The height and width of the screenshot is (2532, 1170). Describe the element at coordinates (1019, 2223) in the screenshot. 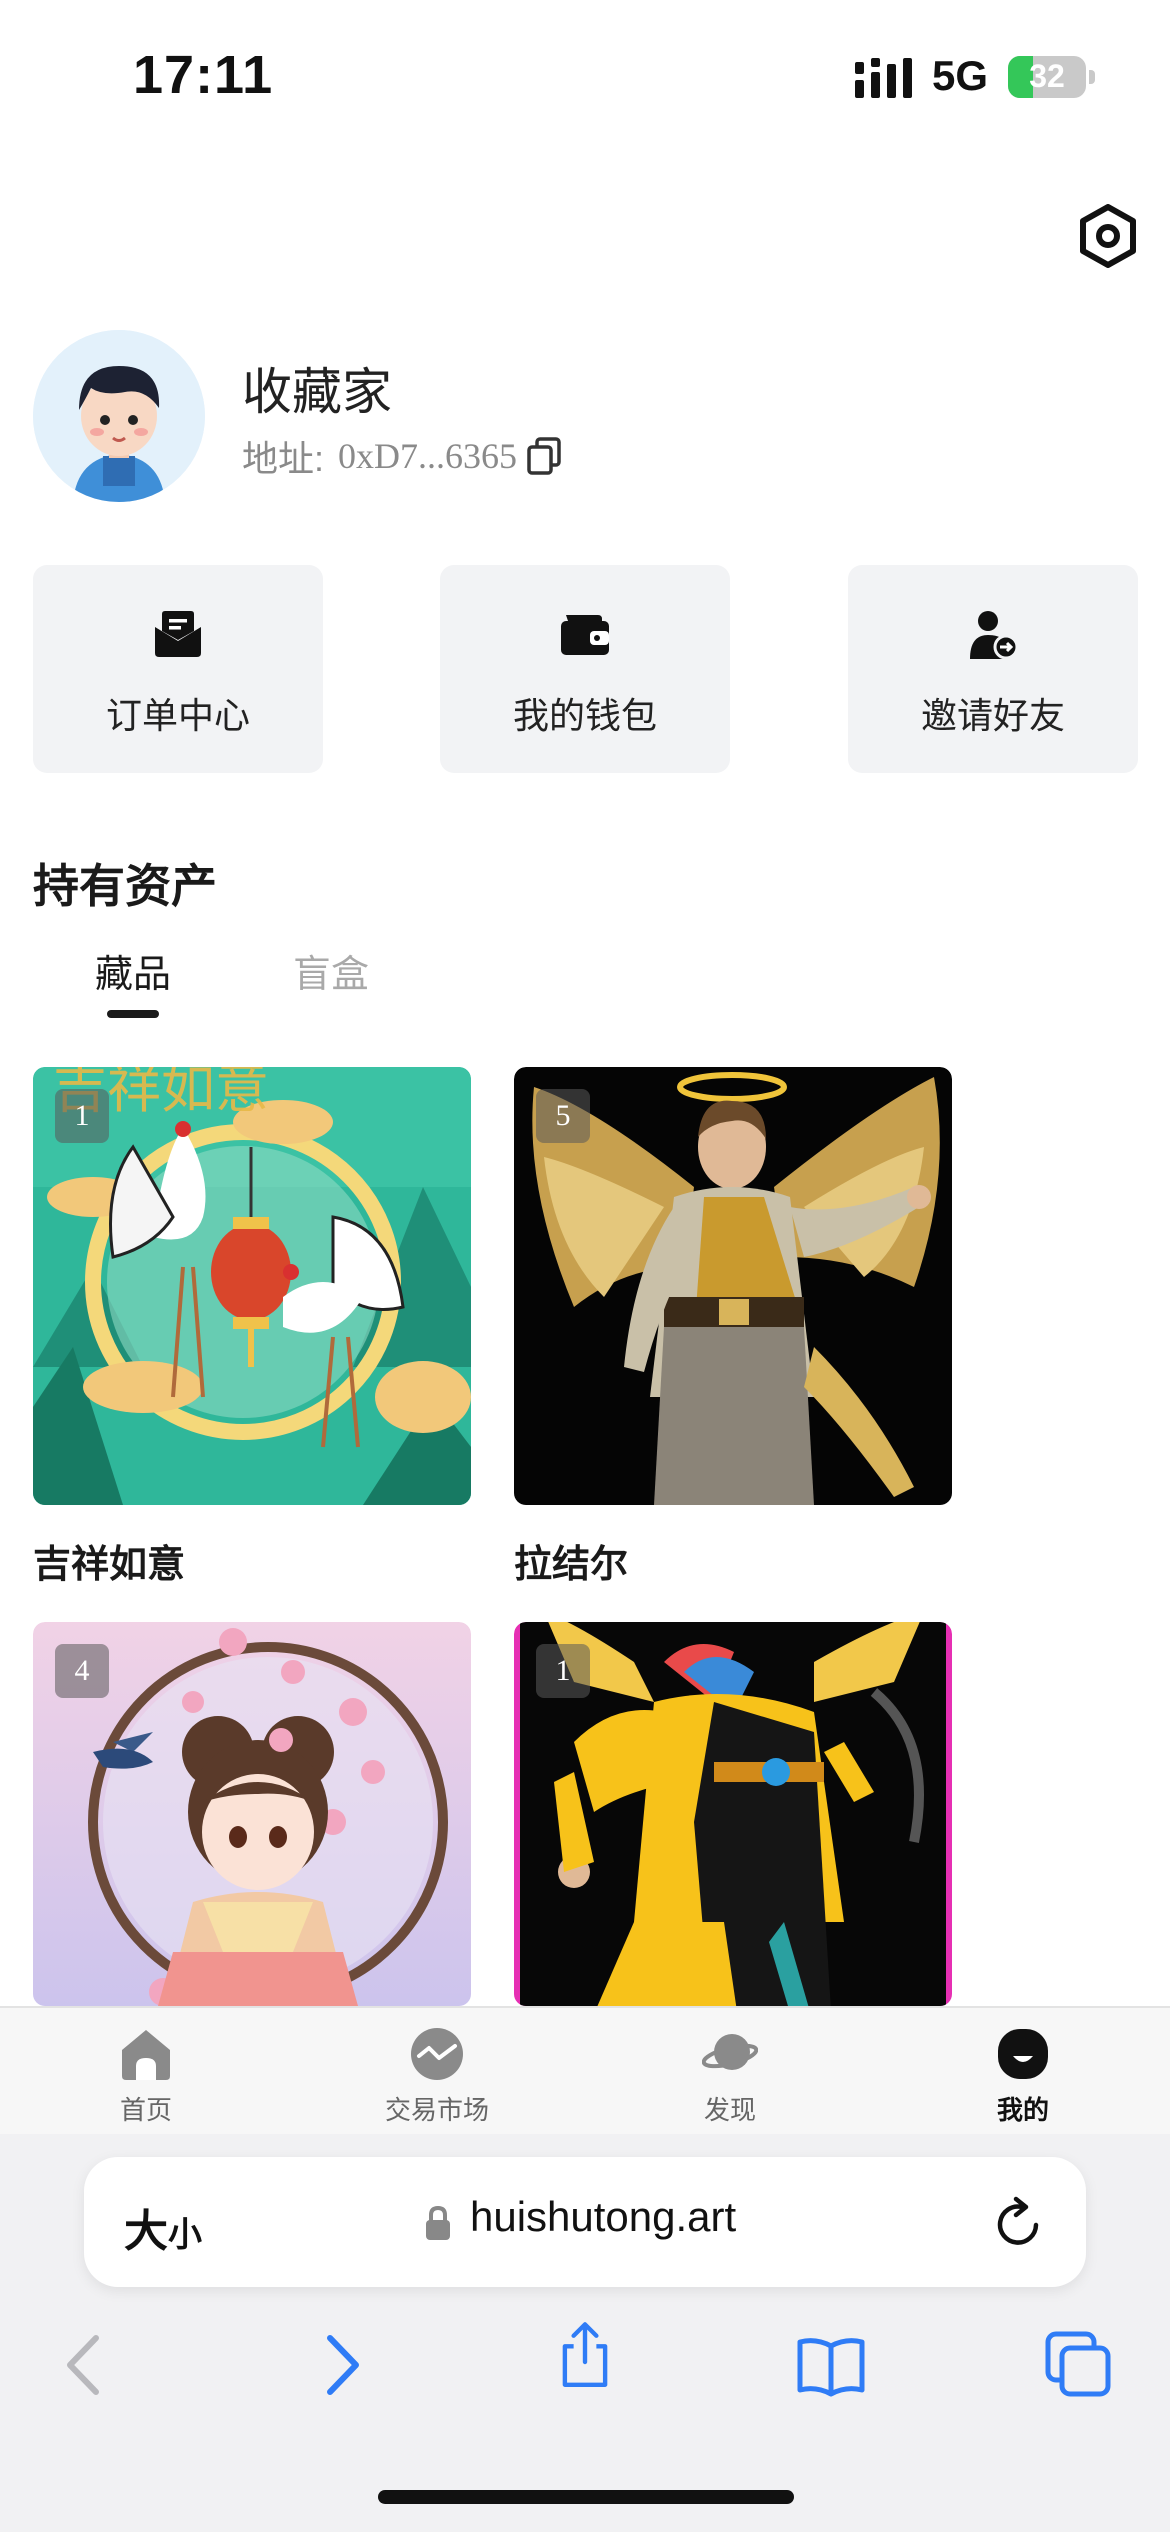

I see `reload-icon` at that location.